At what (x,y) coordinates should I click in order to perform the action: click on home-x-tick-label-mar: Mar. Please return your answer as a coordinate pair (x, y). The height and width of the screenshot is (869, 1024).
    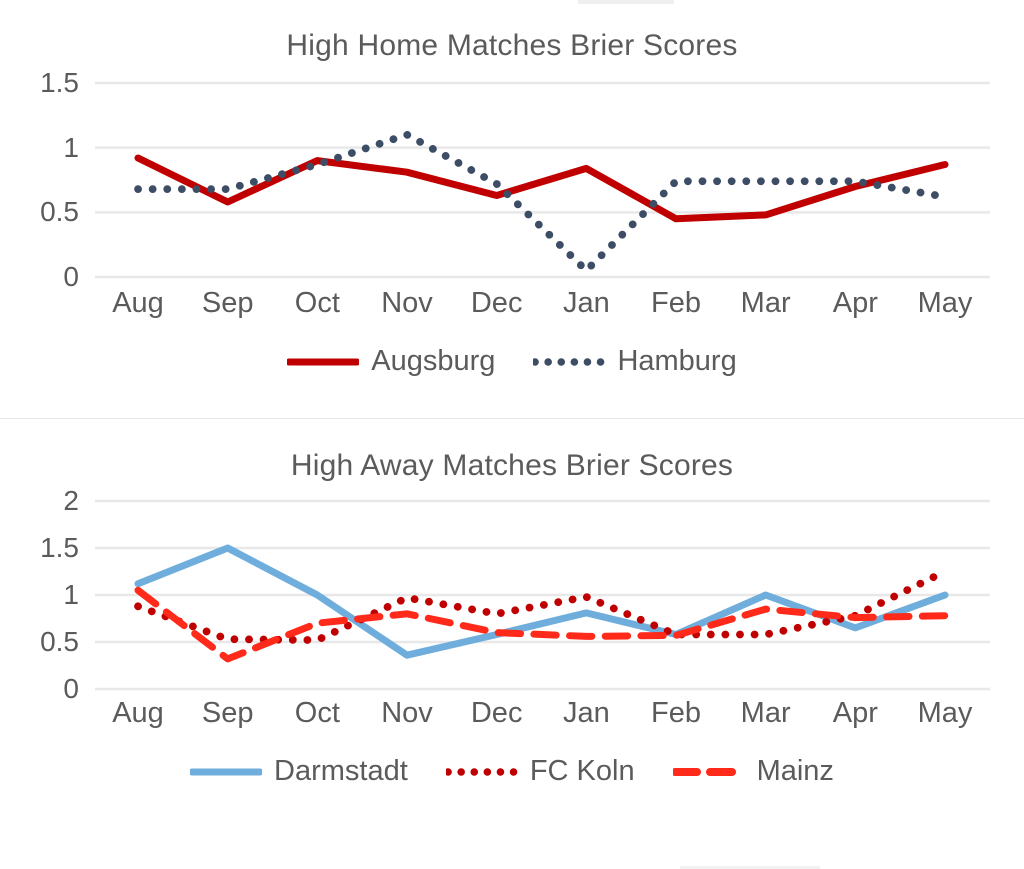
    Looking at the image, I should click on (765, 303).